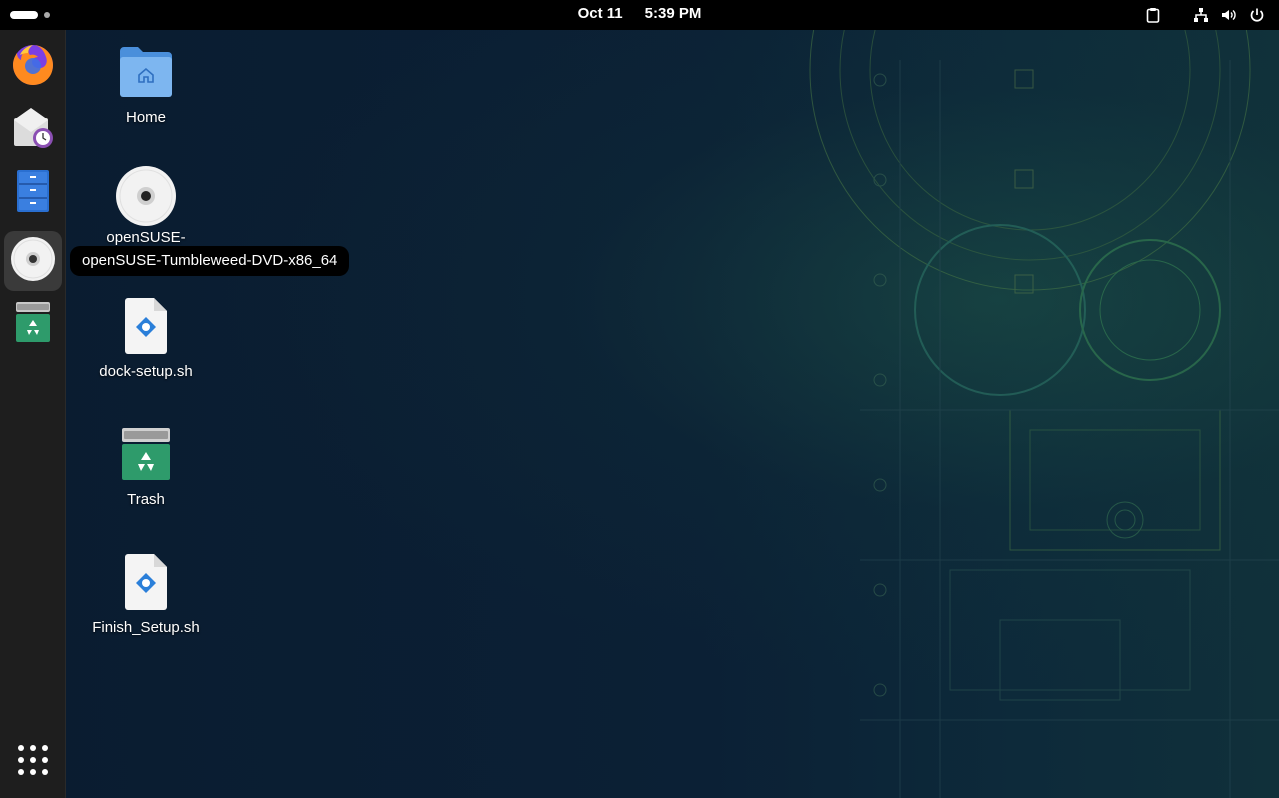 This screenshot has width=1279, height=798. Describe the element at coordinates (146, 72) in the screenshot. I see `home-folder-icon` at that location.